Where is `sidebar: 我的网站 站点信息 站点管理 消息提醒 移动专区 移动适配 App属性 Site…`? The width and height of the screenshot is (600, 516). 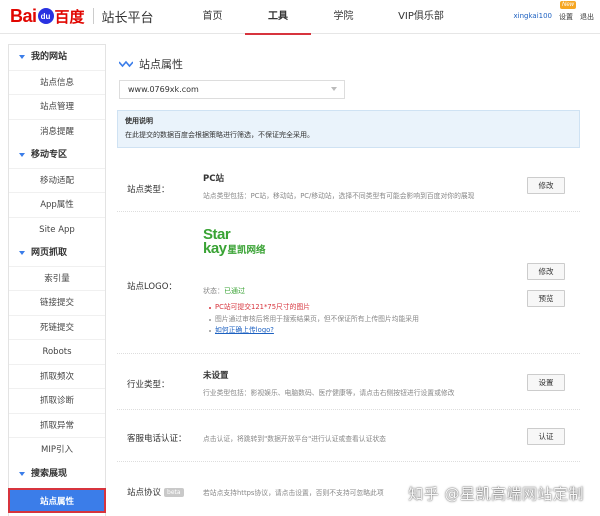 sidebar: 我的网站 站点信息 站点管理 消息提醒 移动专区 移动适配 App属性 Site… is located at coordinates (57, 280).